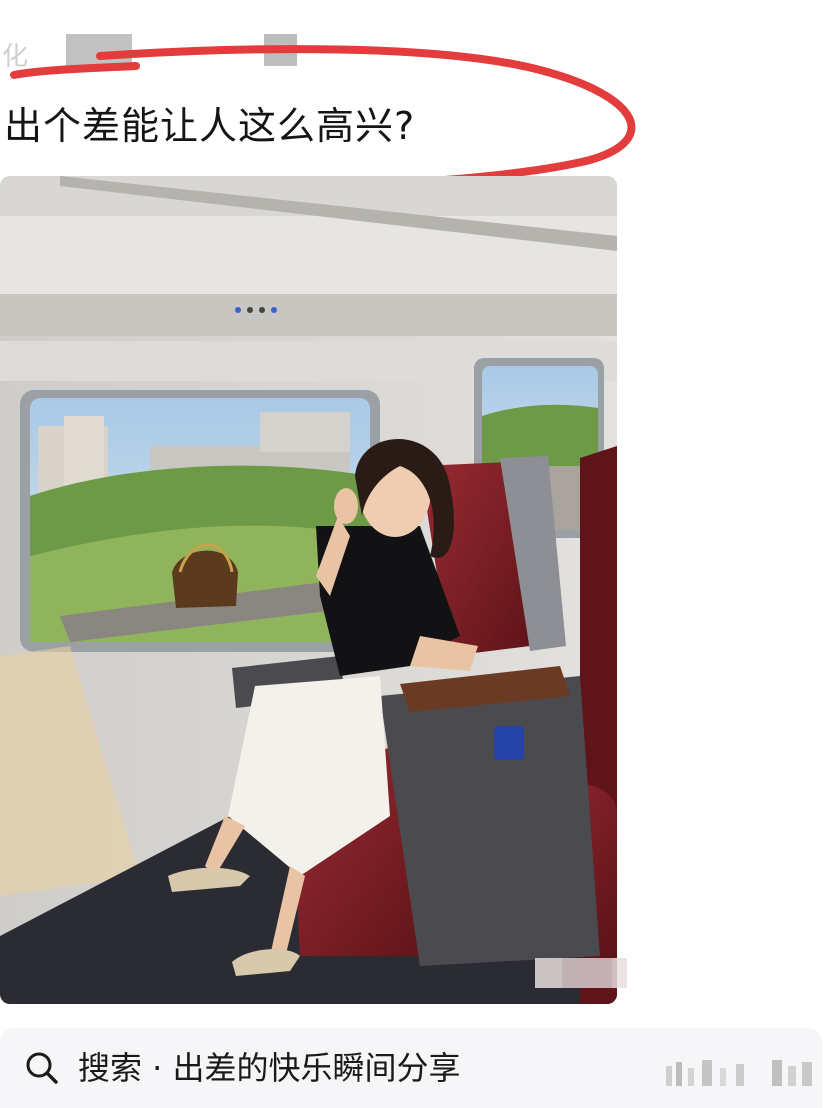 The width and height of the screenshot is (831, 1108). I want to click on author-name-partial: 化, so click(15, 57).